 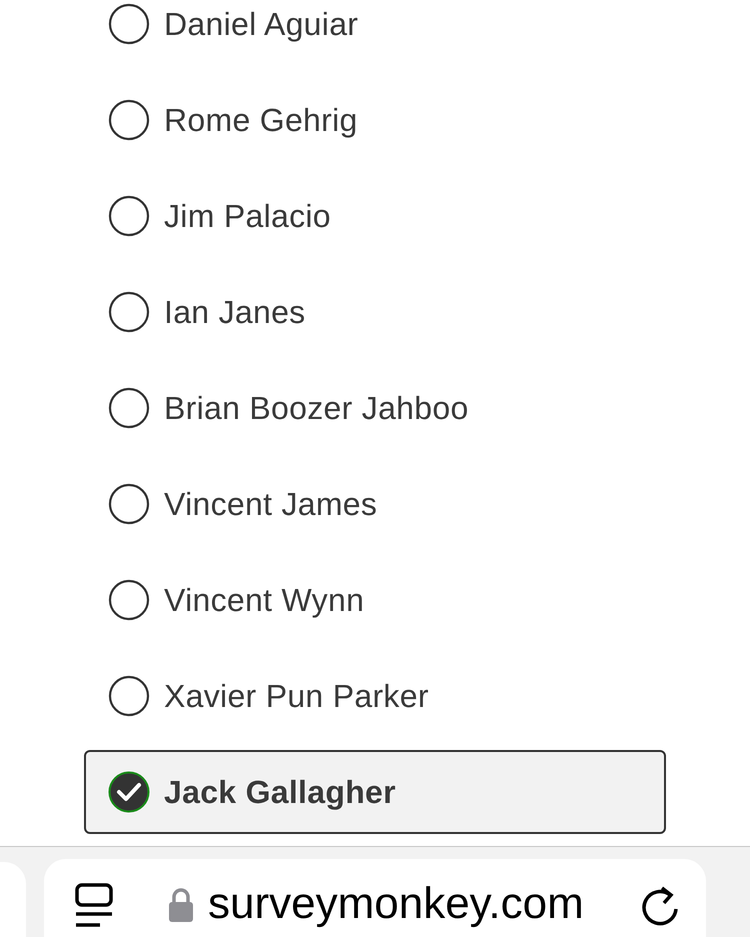 What do you see at coordinates (375, 408) in the screenshot?
I see `answer-option: Brian Boozer Jahboo` at bounding box center [375, 408].